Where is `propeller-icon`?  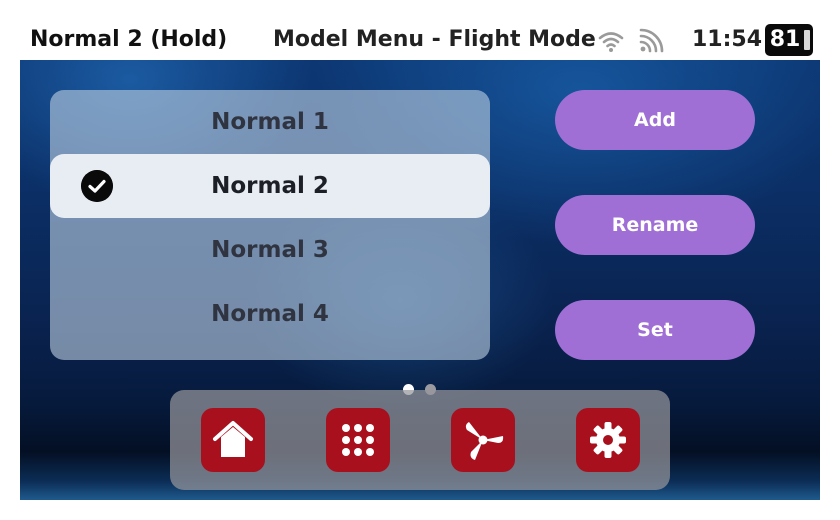 propeller-icon is located at coordinates (484, 441).